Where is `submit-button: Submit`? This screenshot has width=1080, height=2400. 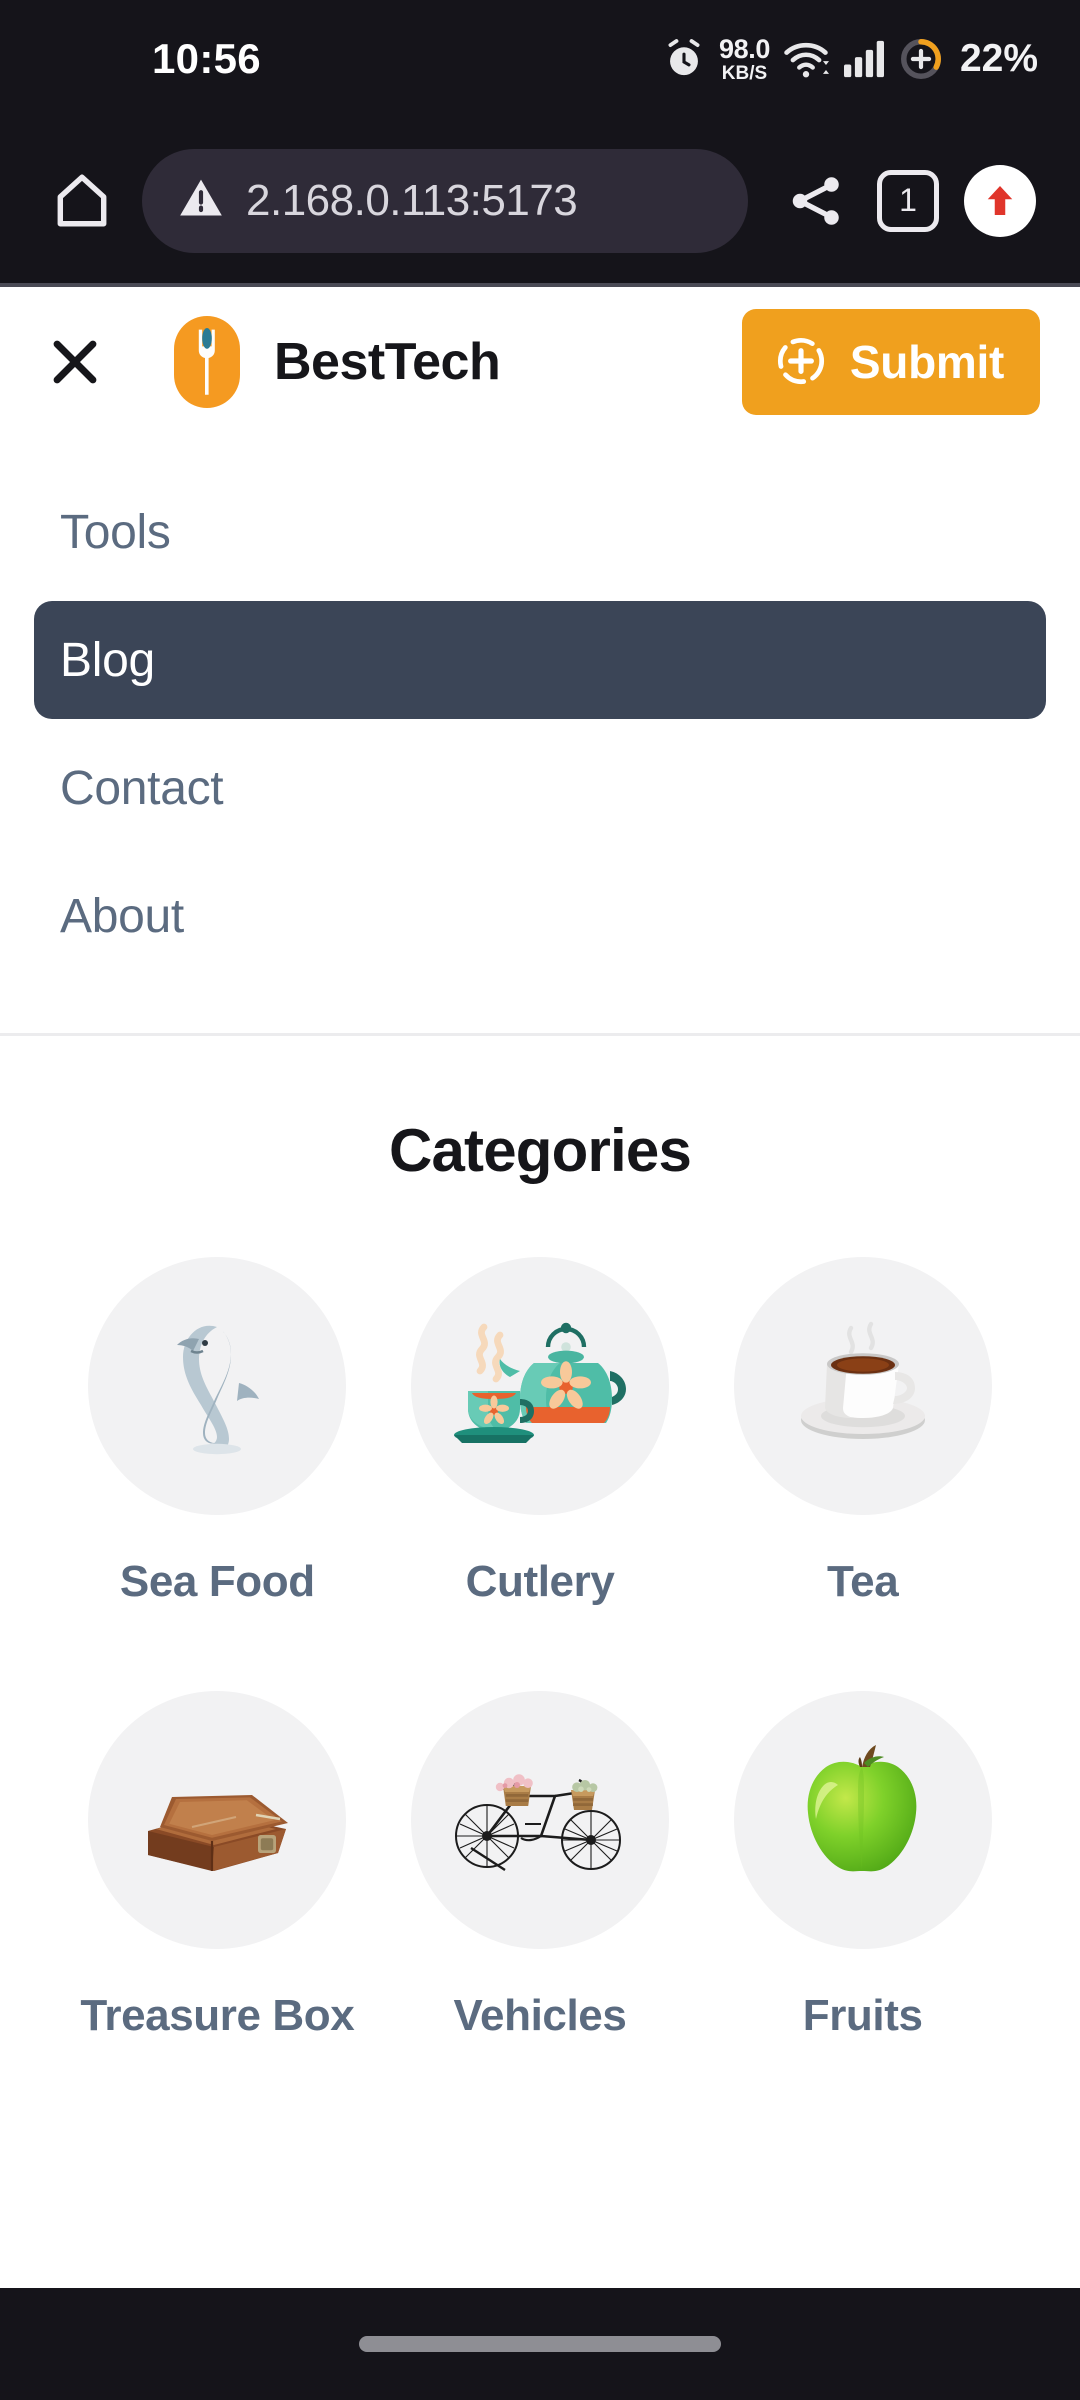
submit-button: Submit is located at coordinates (890, 362).